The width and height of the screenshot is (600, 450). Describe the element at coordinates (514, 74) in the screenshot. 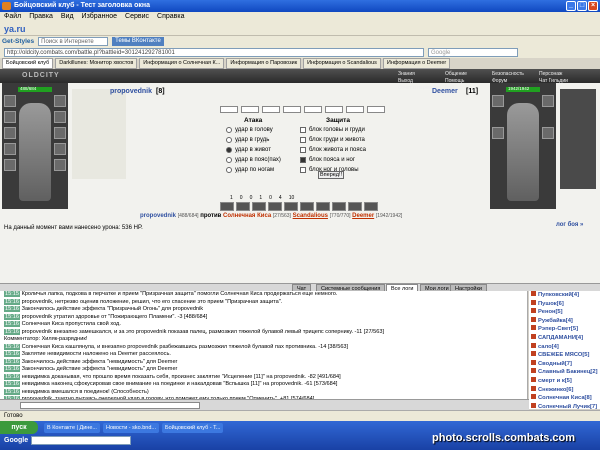

I see `game-nav-item: Безопасность` at that location.